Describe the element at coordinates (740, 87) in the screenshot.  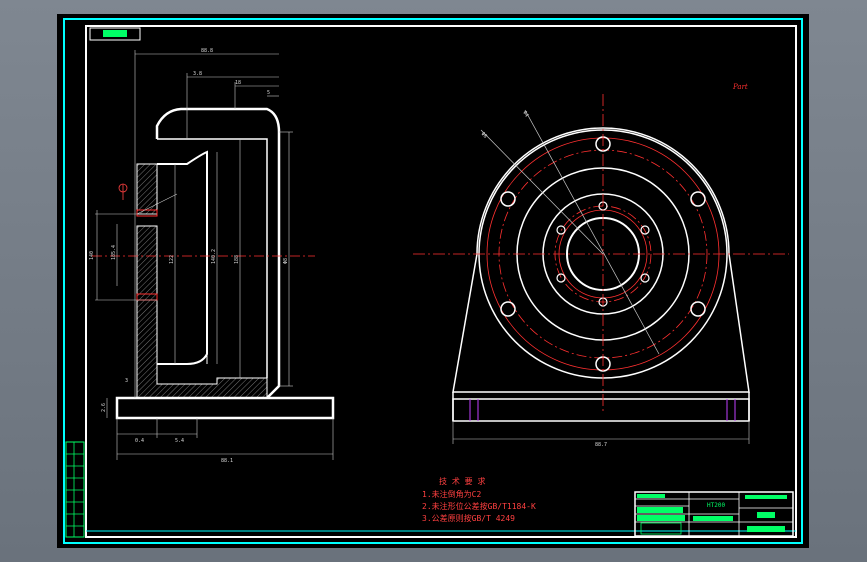
I see `stamp-text: Part` at that location.